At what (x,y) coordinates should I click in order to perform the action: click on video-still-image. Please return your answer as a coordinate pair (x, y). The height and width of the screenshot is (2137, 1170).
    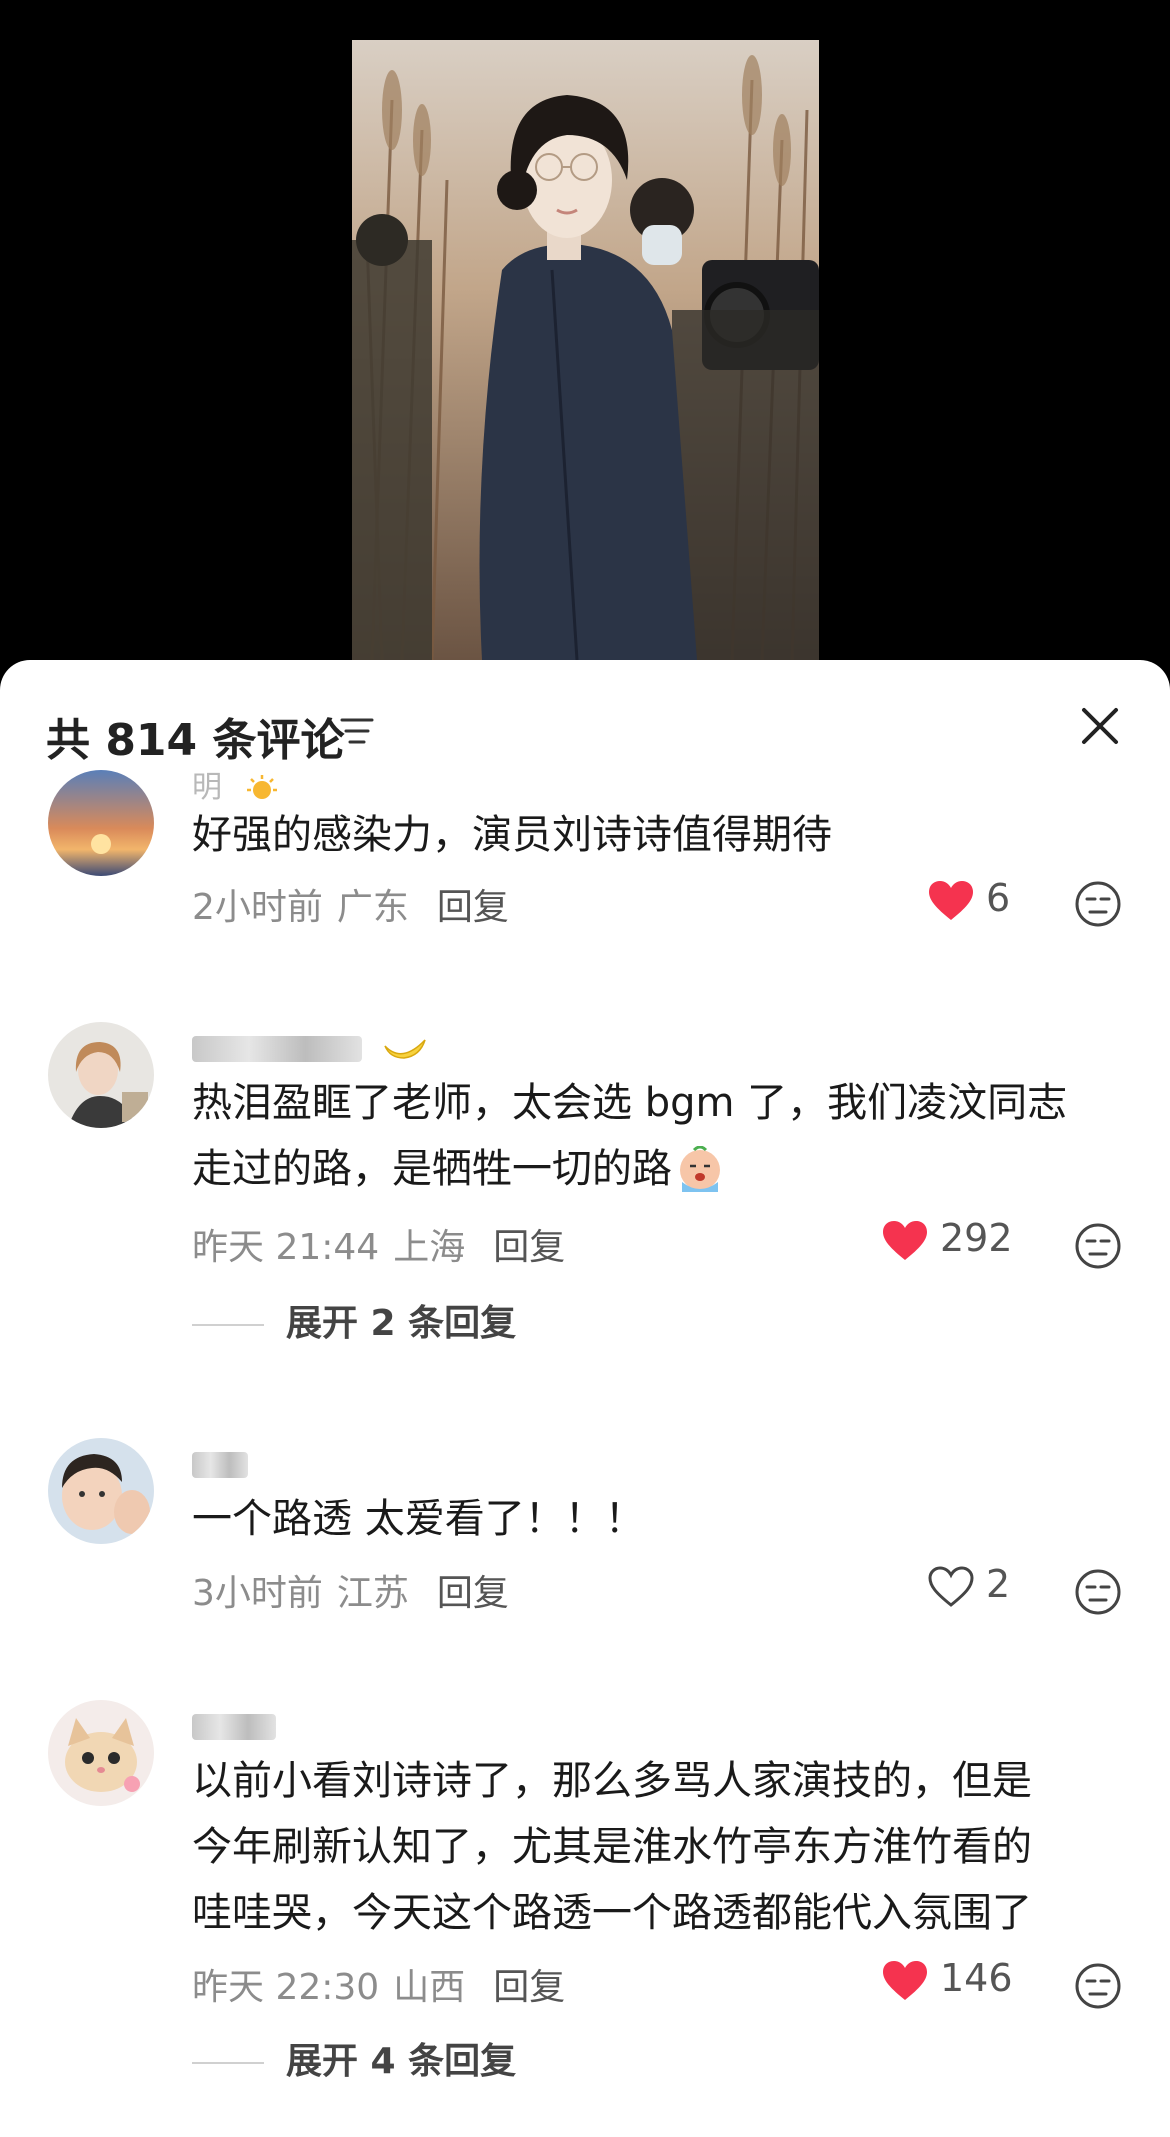
    Looking at the image, I should click on (585, 350).